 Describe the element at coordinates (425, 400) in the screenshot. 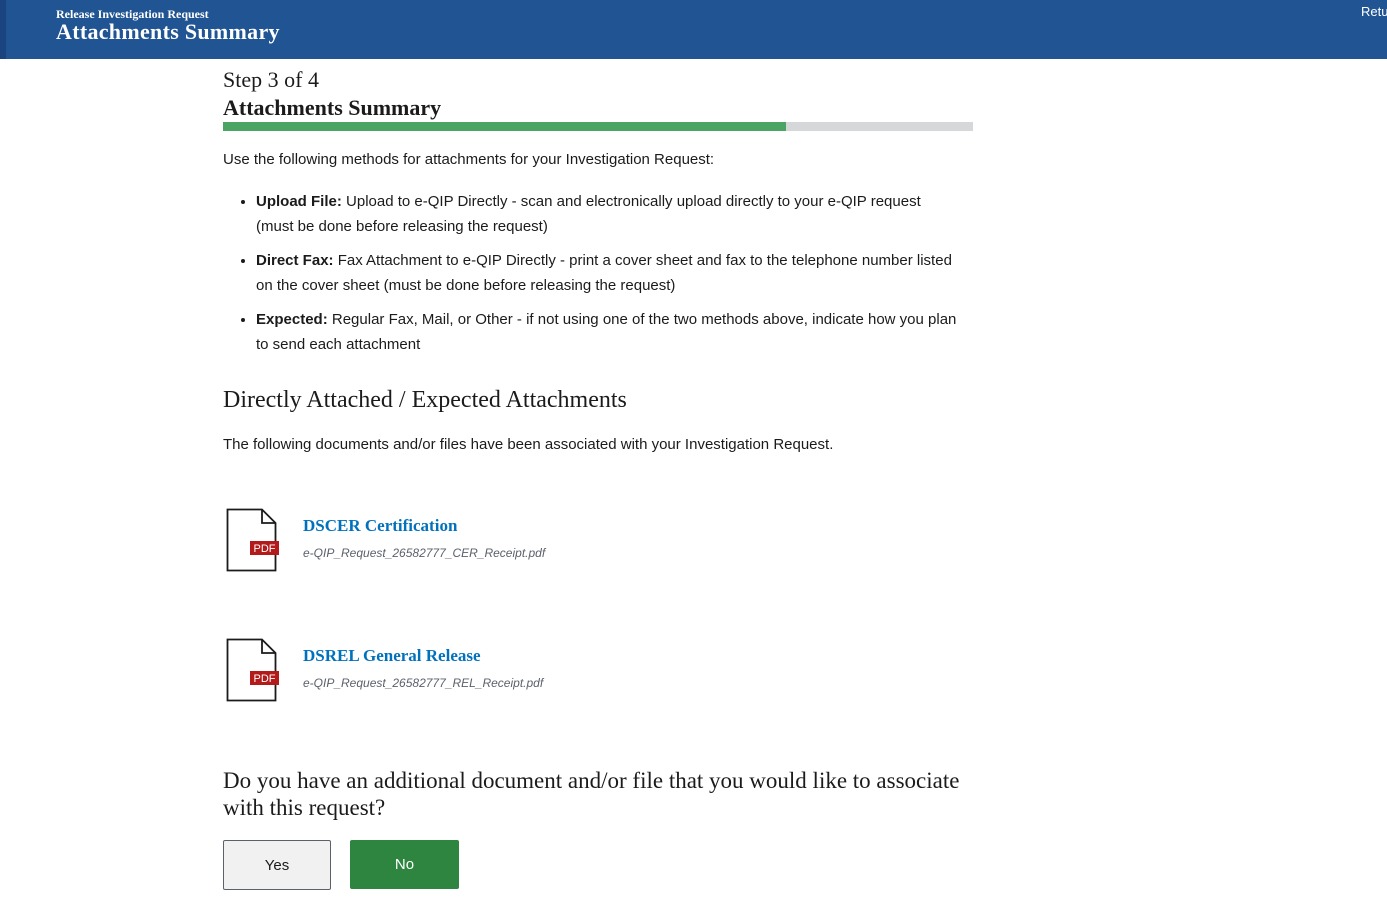

I see `attachments-heading: Directly Attached / Expected Attachments` at that location.